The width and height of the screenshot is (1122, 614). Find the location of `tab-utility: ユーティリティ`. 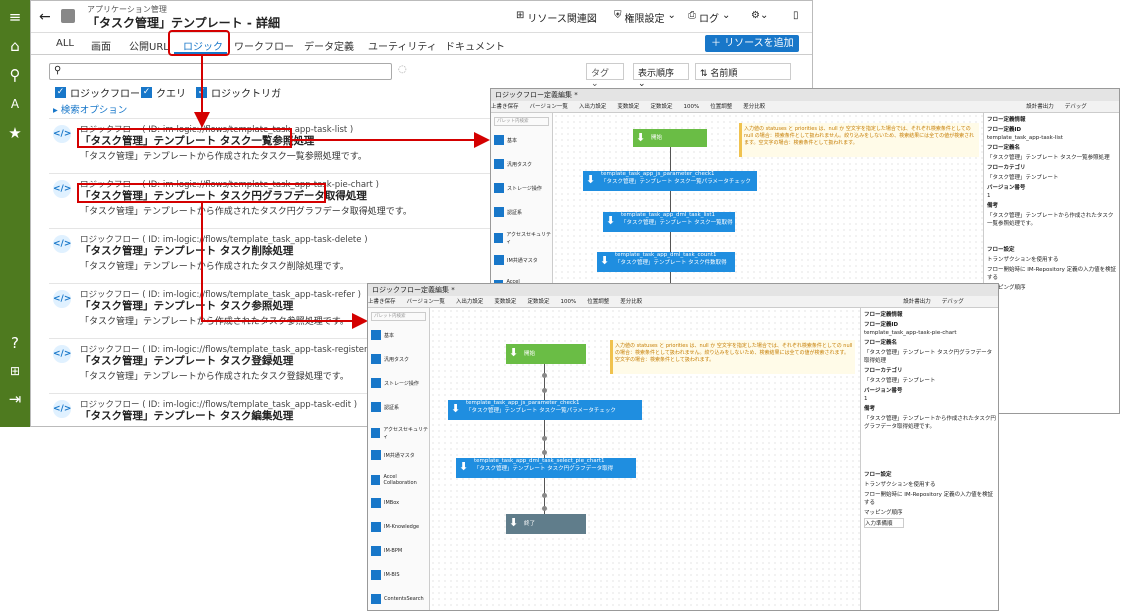

tab-utility: ユーティリティ is located at coordinates (402, 45).